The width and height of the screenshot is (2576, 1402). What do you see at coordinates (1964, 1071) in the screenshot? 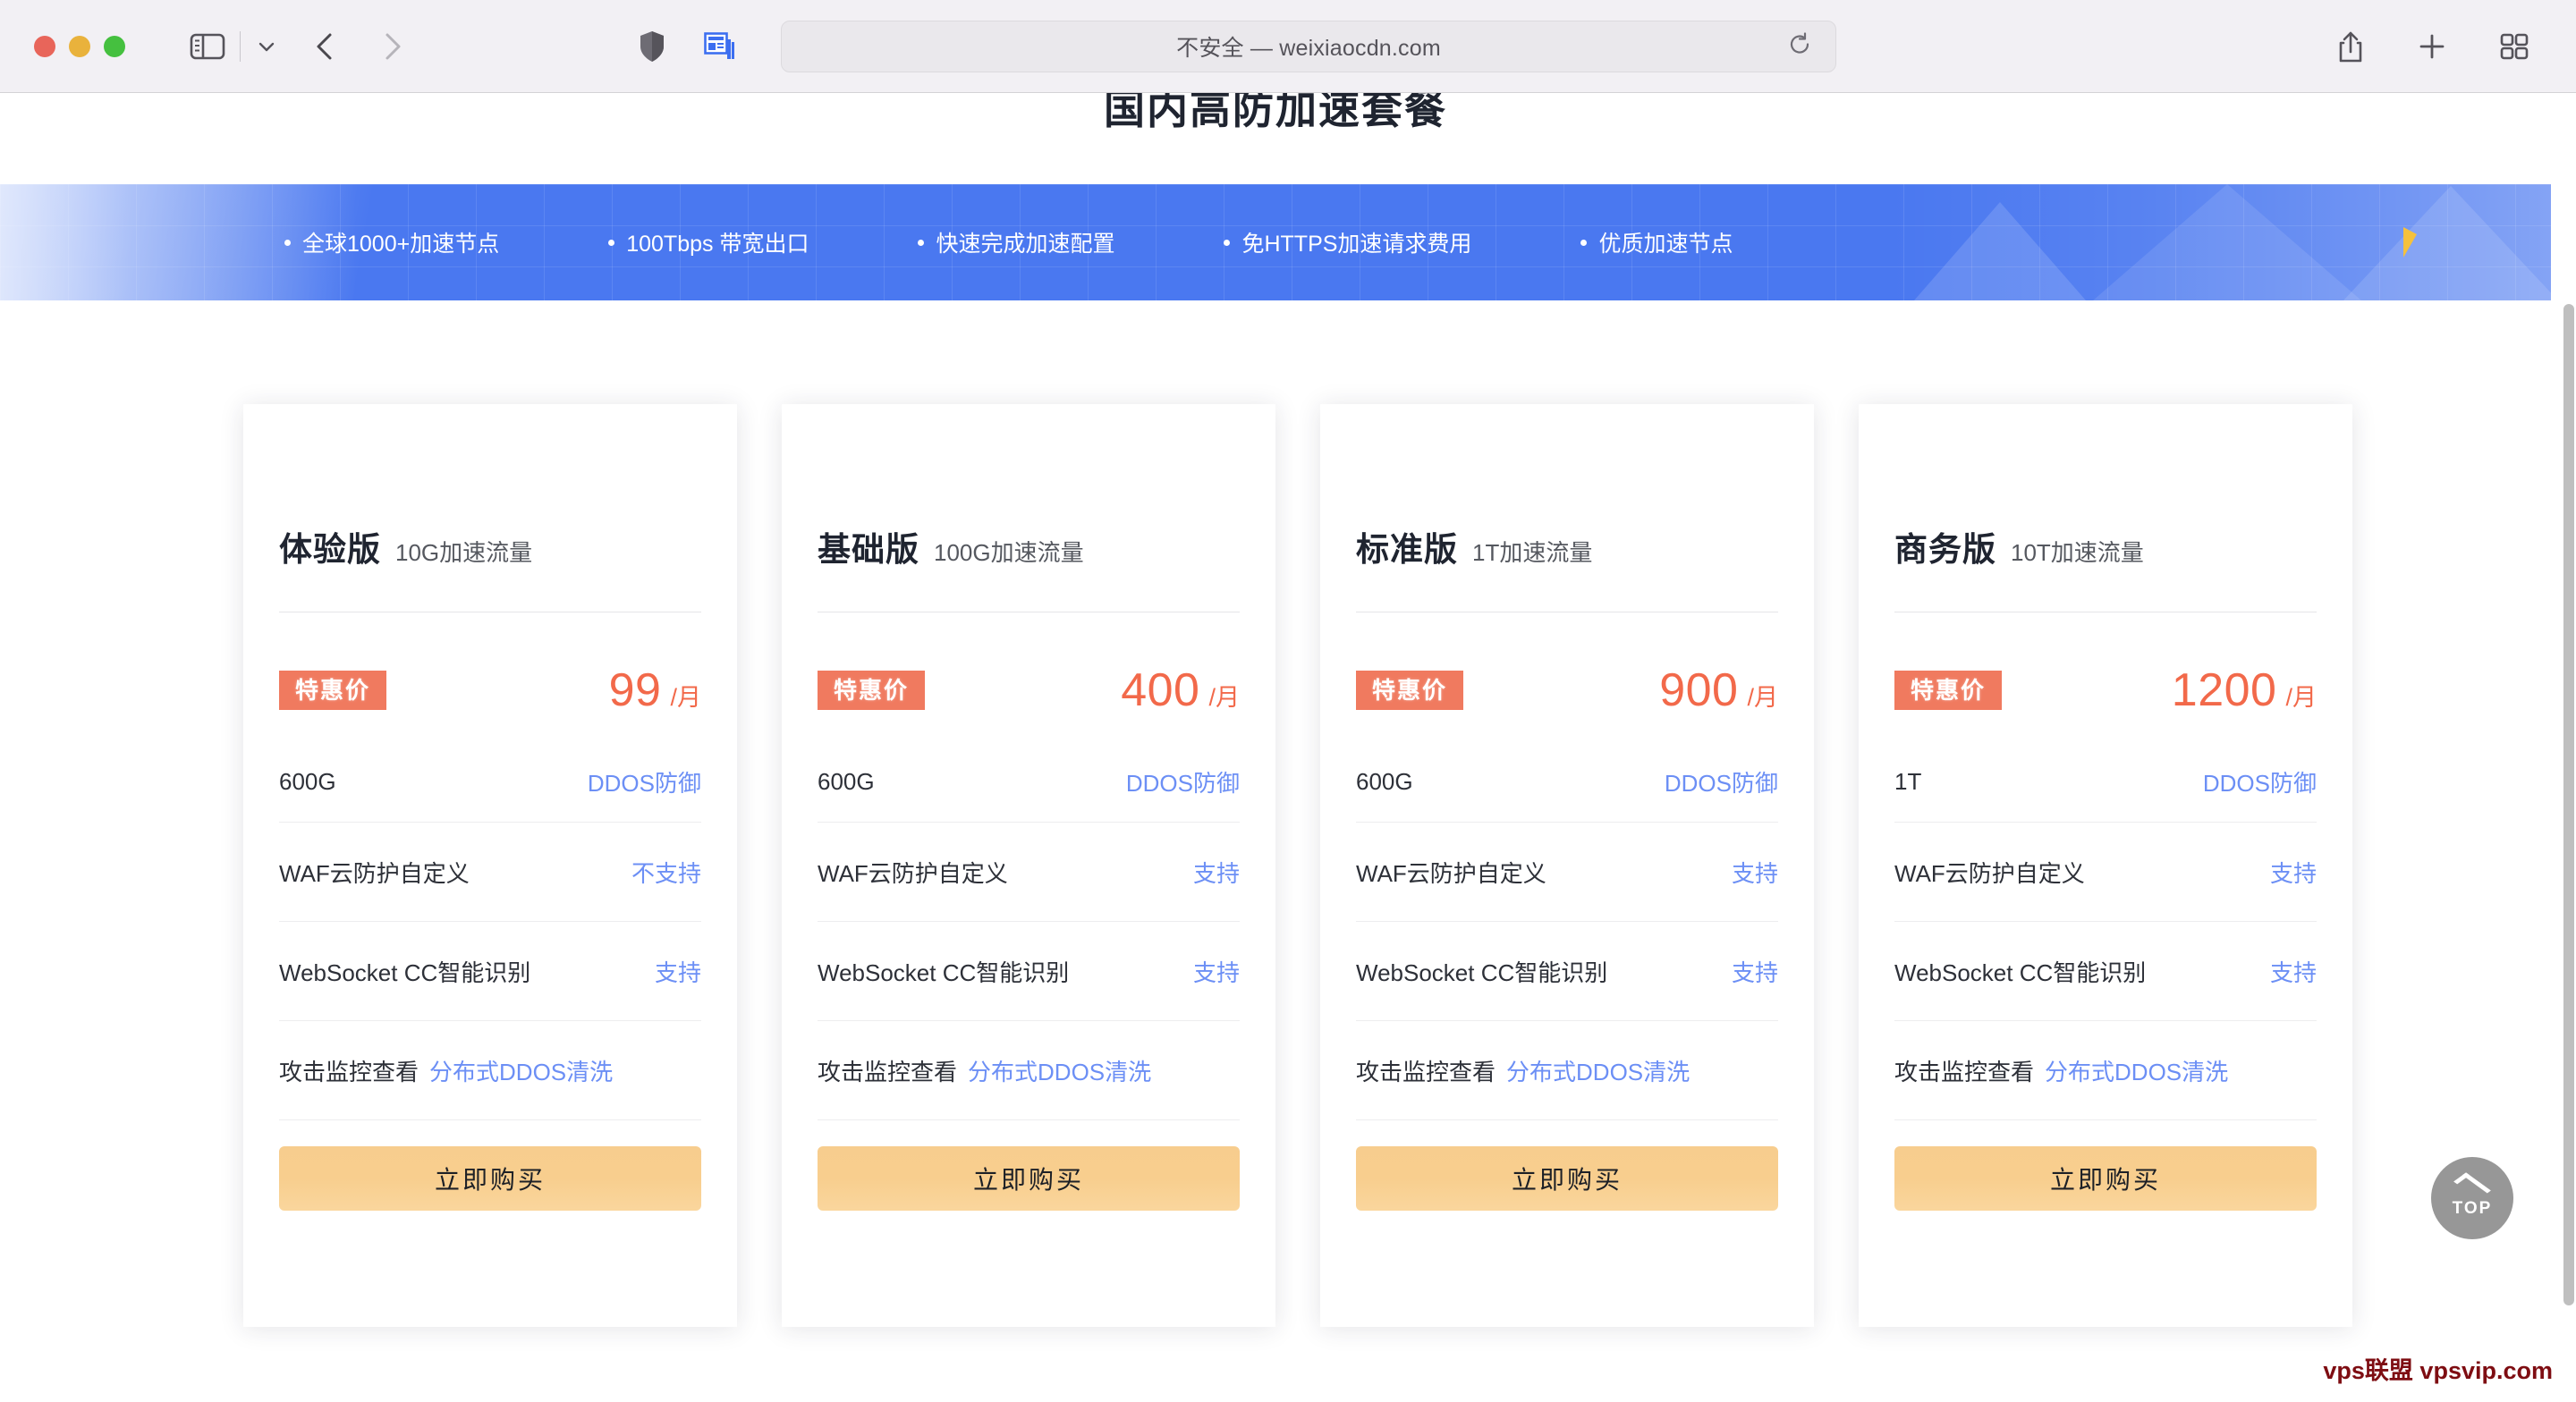
I see `feature-label: 攻击监控查看` at bounding box center [1964, 1071].